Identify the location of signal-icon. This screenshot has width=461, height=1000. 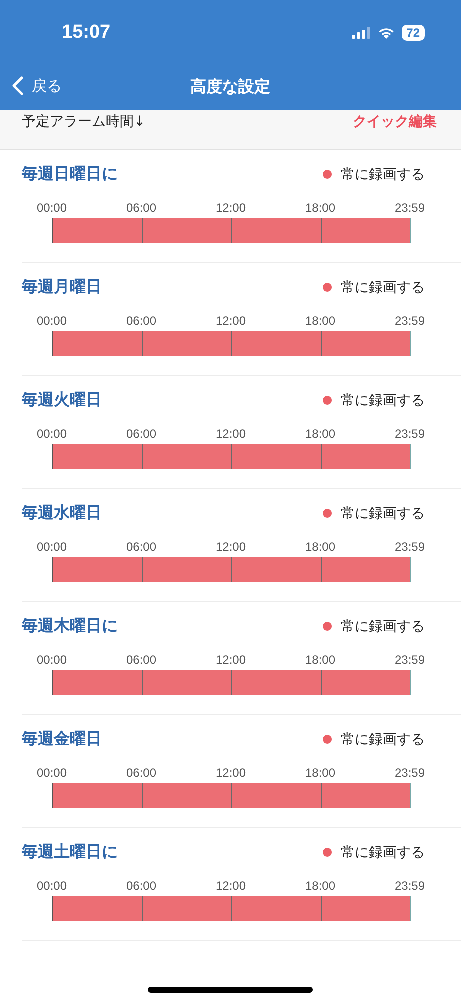
(361, 32).